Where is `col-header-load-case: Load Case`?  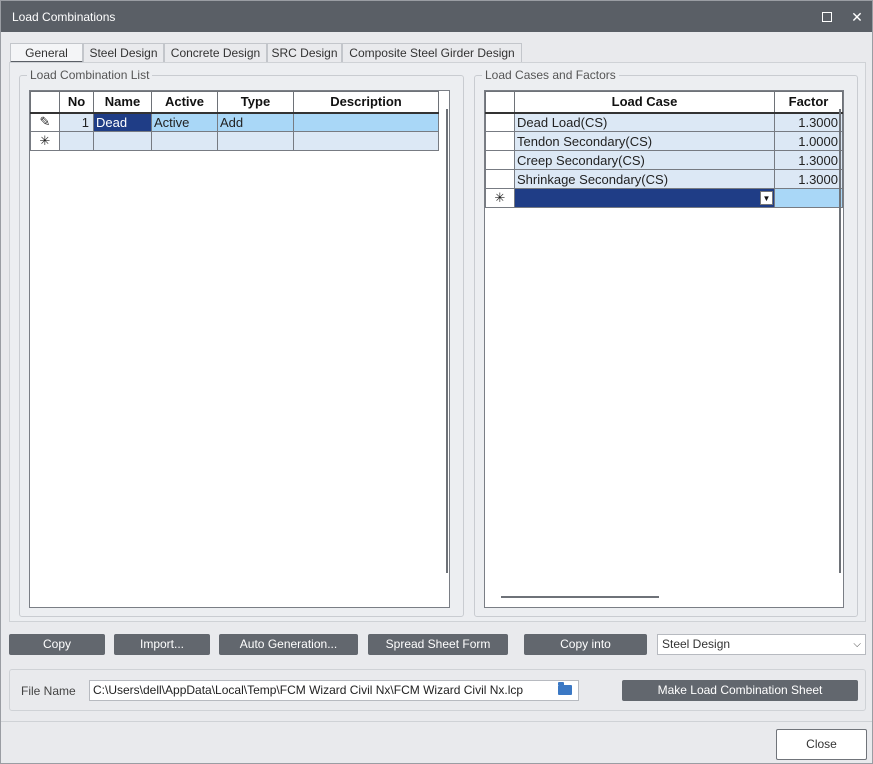 col-header-load-case: Load Case is located at coordinates (644, 102).